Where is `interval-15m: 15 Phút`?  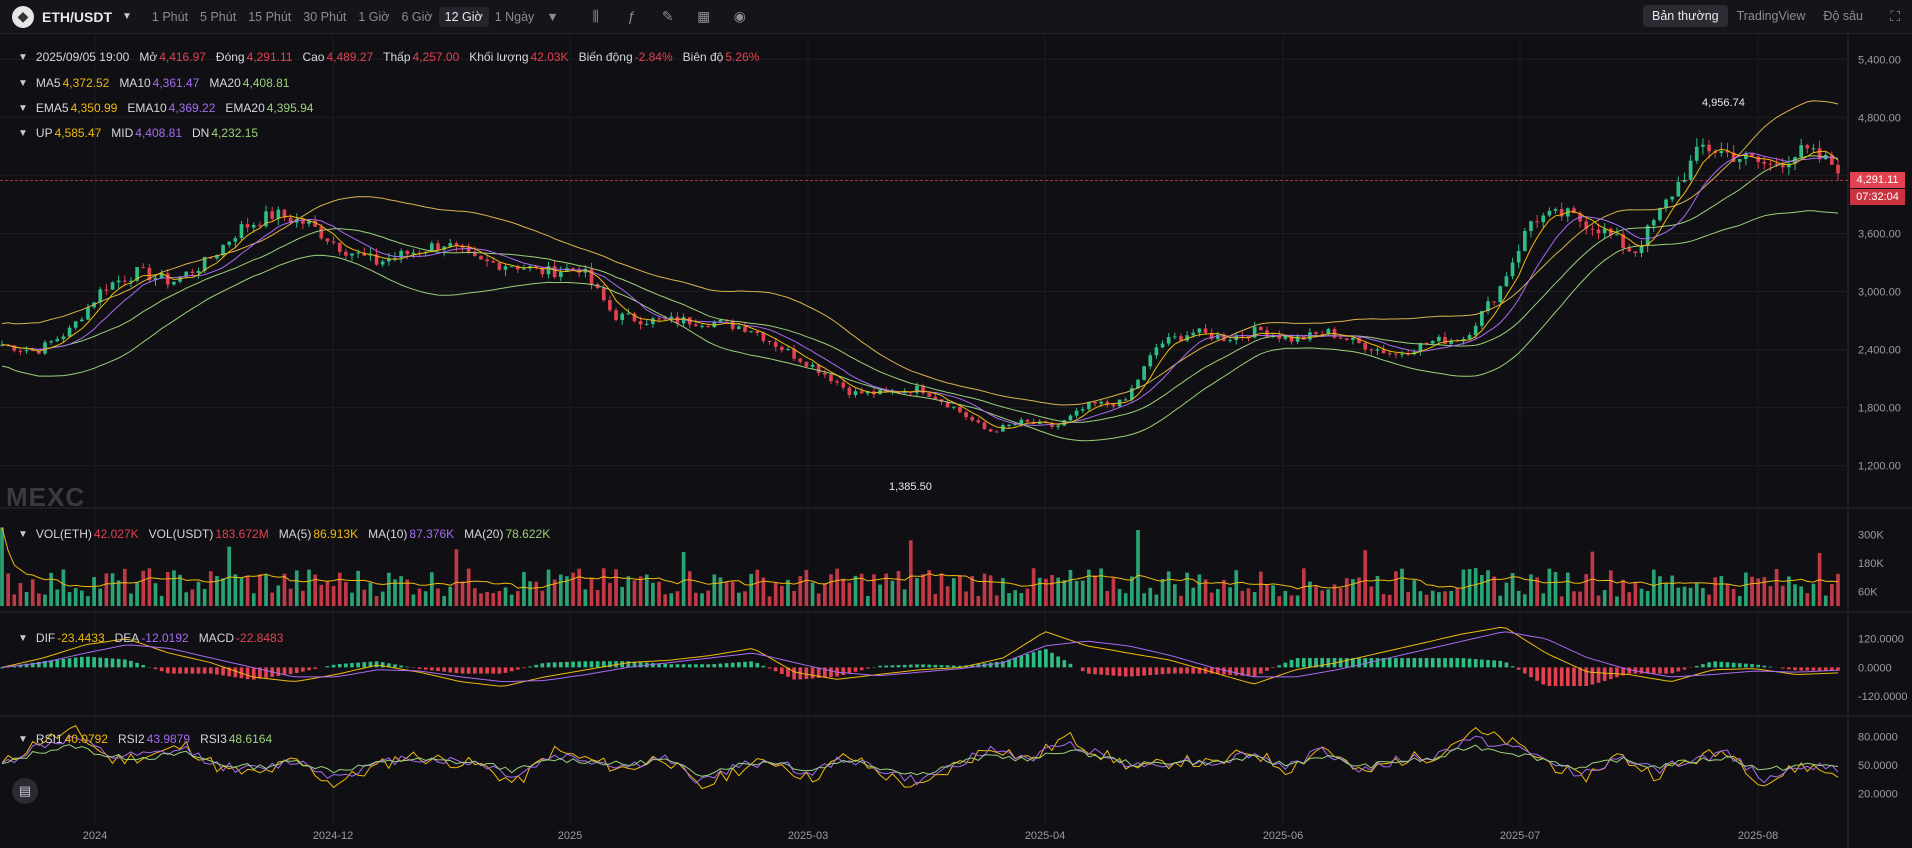
interval-15m: 15 Phút is located at coordinates (269, 17).